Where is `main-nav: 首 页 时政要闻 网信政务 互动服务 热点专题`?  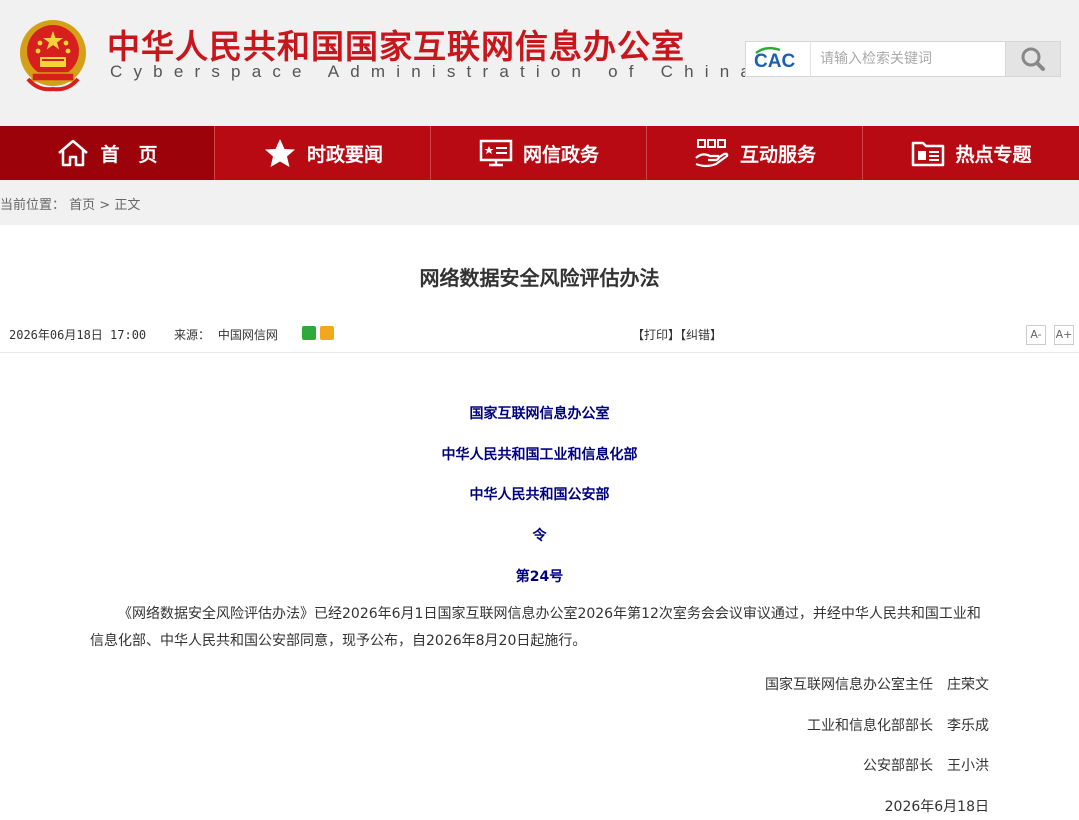
main-nav: 首 页 时政要闻 网信政务 互动服务 热点专题 is located at coordinates (539, 153).